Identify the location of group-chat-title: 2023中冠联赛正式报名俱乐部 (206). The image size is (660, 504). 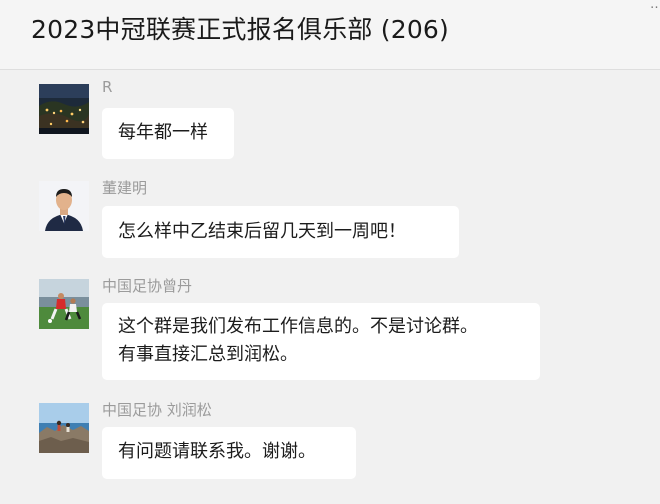
(240, 29).